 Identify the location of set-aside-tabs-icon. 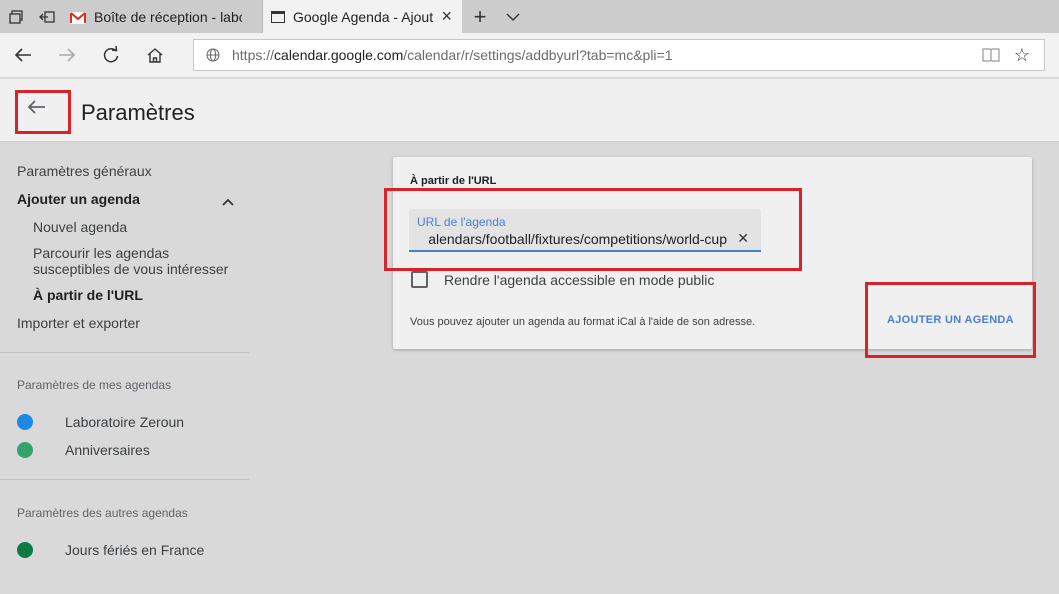
(46, 16).